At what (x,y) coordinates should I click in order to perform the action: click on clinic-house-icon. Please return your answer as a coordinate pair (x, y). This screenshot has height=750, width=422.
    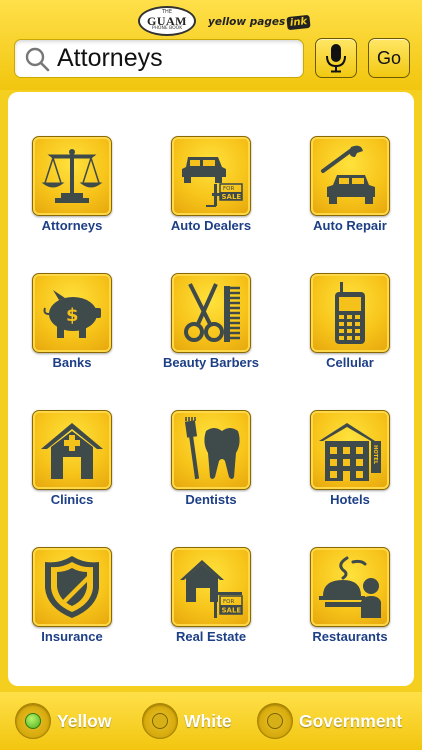
    Looking at the image, I should click on (72, 451).